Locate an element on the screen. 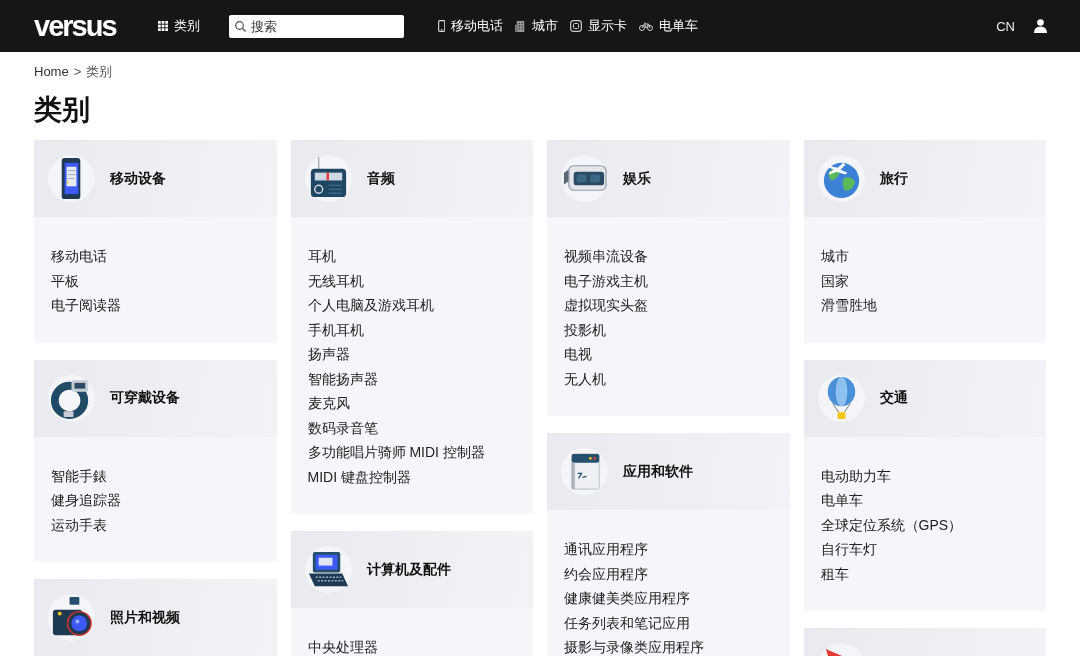 The height and width of the screenshot is (656, 1080). breadcrumb-link: Home is located at coordinates (51, 72).